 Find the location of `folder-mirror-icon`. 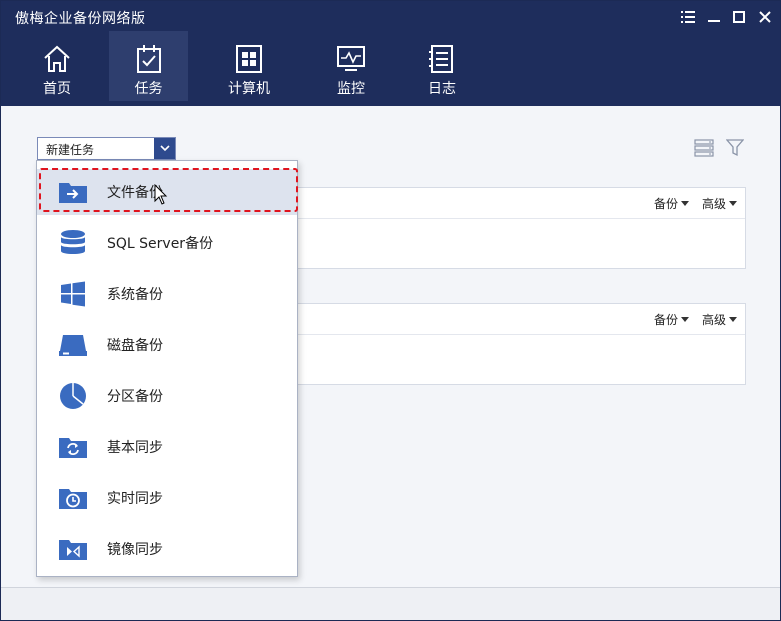

folder-mirror-icon is located at coordinates (73, 549).